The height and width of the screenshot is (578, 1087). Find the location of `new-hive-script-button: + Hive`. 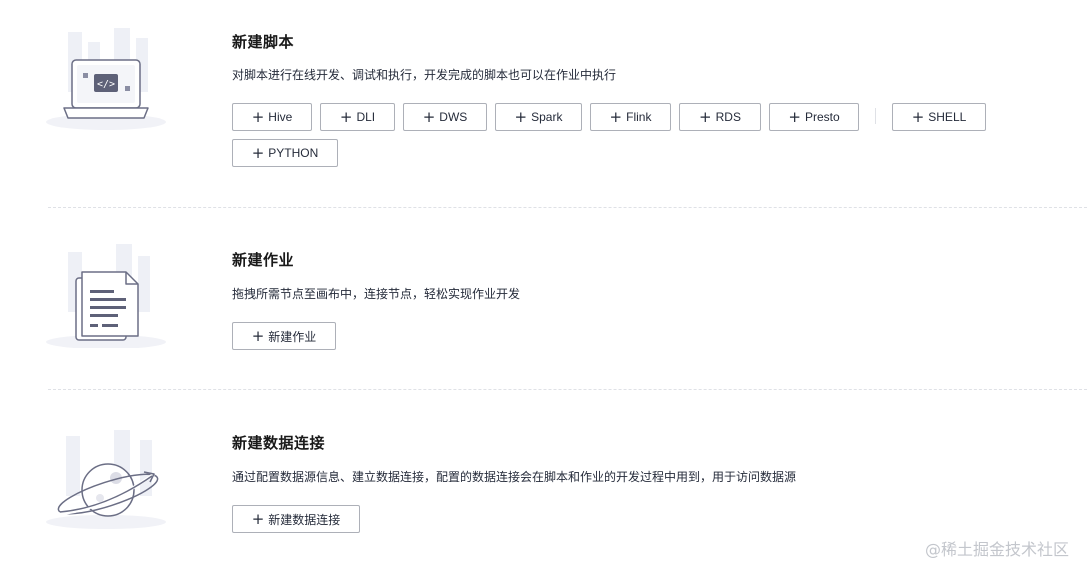

new-hive-script-button: + Hive is located at coordinates (272, 117).